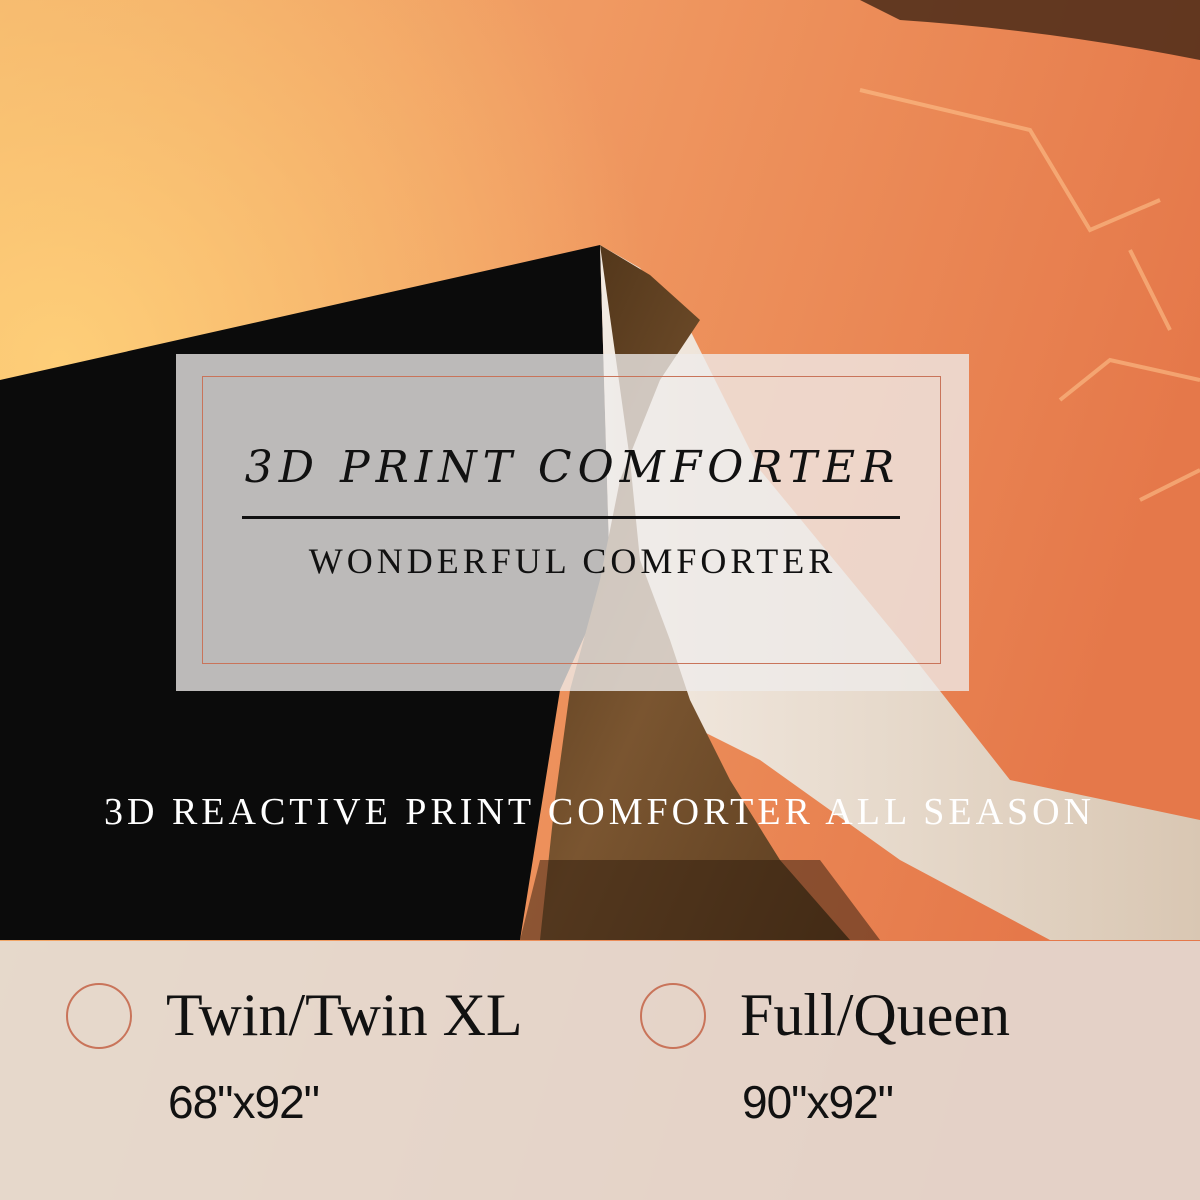 The width and height of the screenshot is (1200, 1200). Describe the element at coordinates (818, 1102) in the screenshot. I see `size-dimensions: 90"x92"` at that location.